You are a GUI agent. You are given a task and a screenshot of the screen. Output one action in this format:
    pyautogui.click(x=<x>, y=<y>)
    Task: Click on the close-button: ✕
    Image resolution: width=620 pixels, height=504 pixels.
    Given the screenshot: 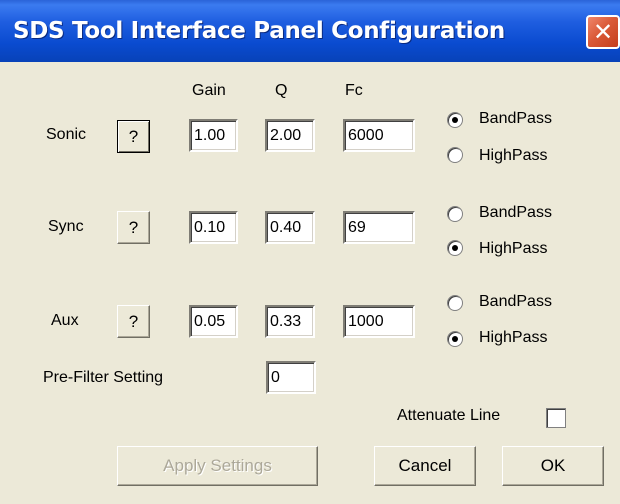 What is the action you would take?
    pyautogui.click(x=603, y=32)
    